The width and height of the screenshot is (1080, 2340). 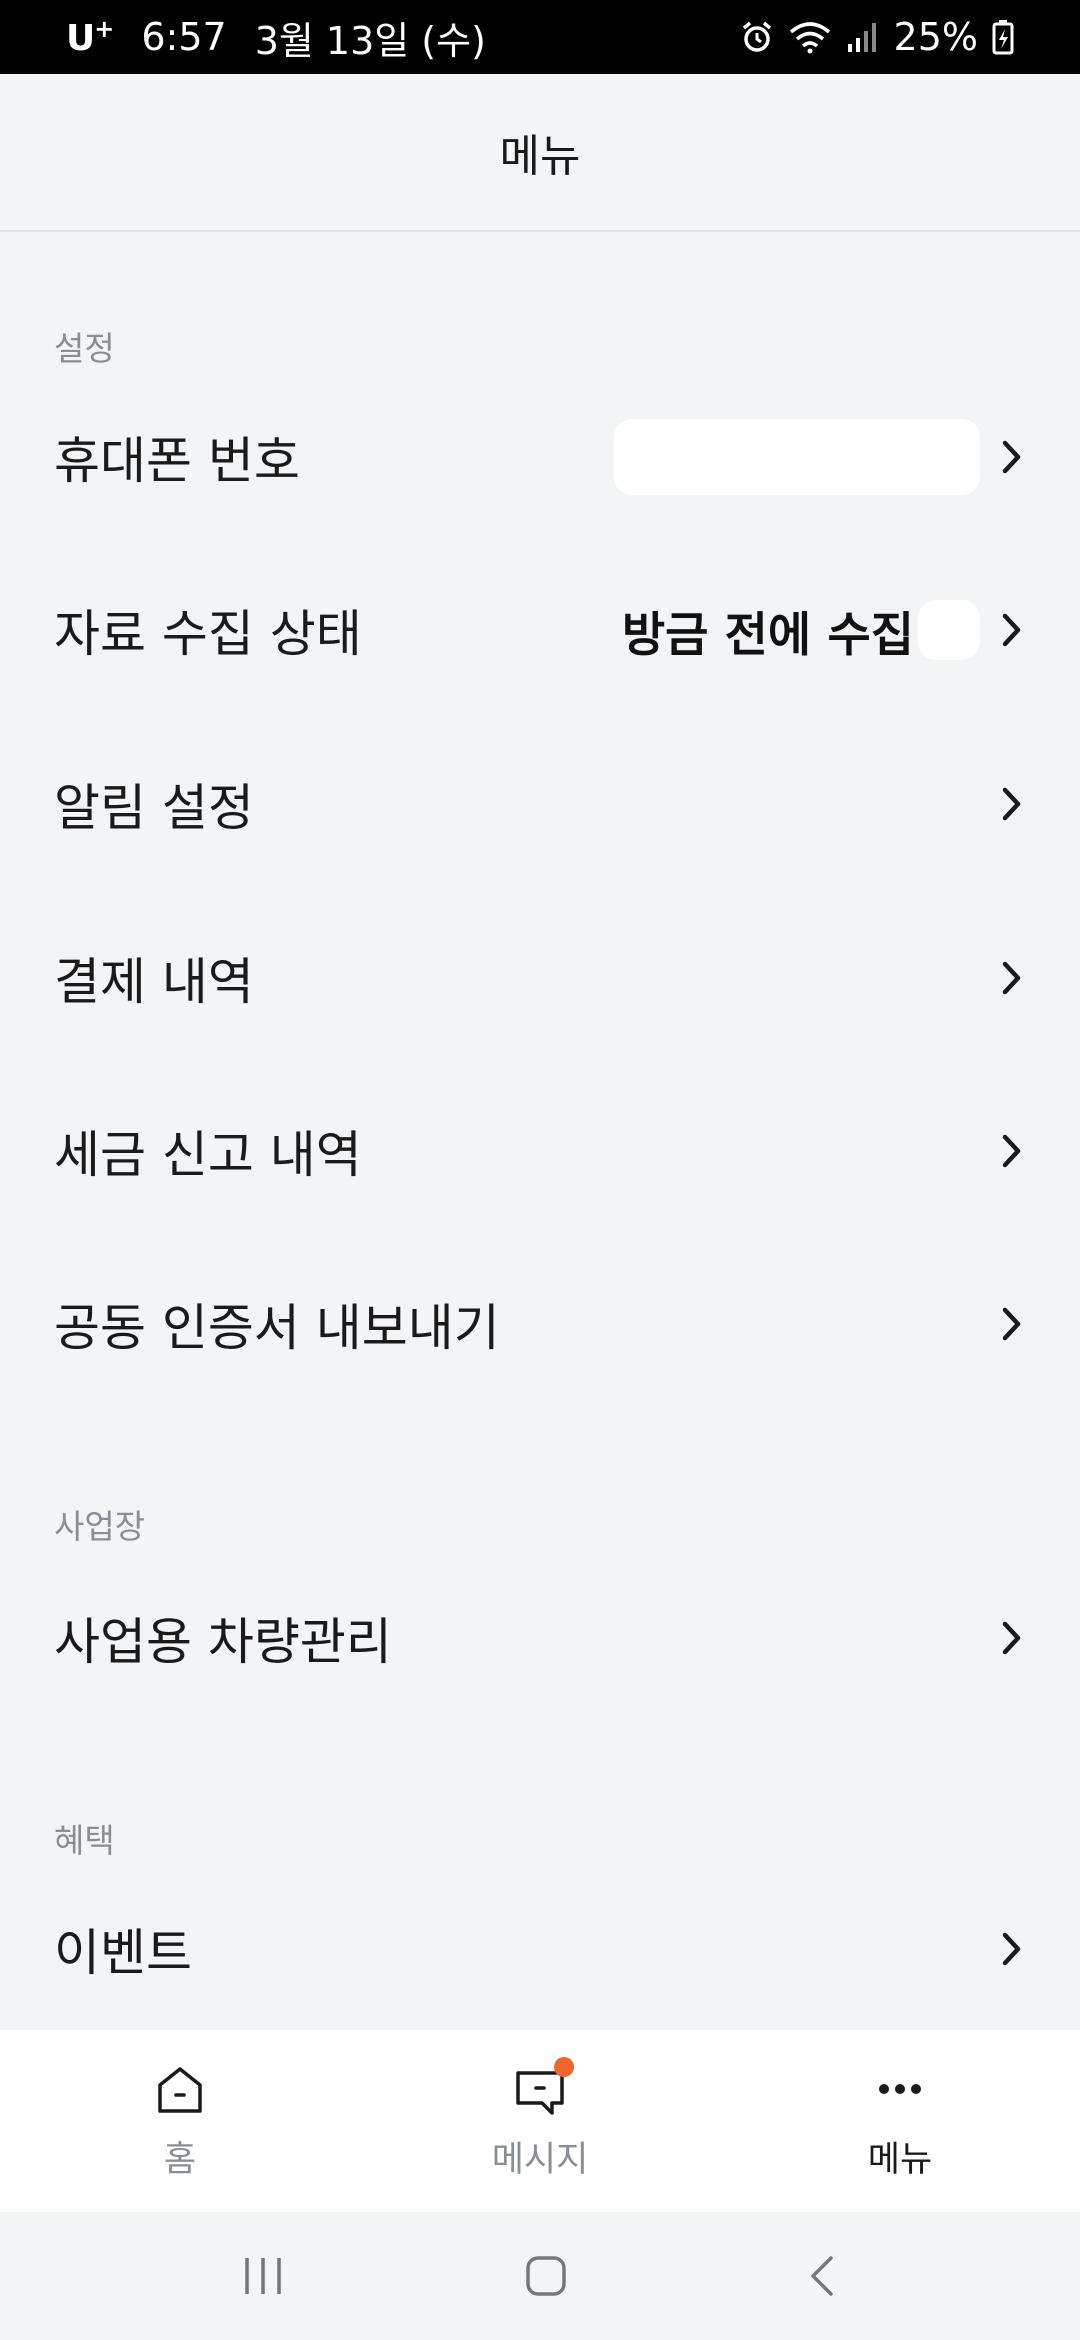 What do you see at coordinates (823, 2276) in the screenshot?
I see `back-icon` at bounding box center [823, 2276].